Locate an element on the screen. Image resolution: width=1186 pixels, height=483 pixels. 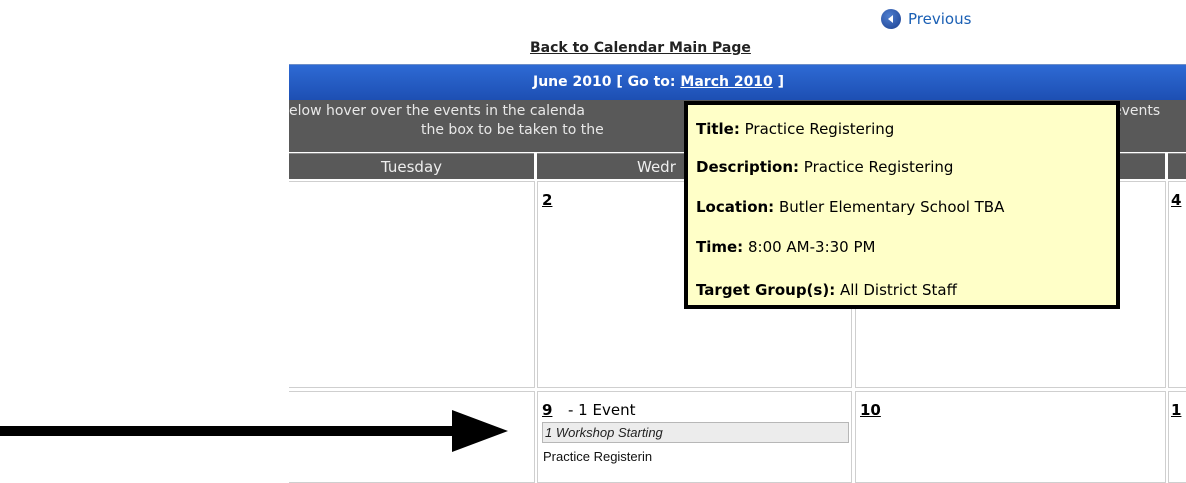
month-header-bar: June 2010 [ Go to: March 2010 ] is located at coordinates (737, 82).